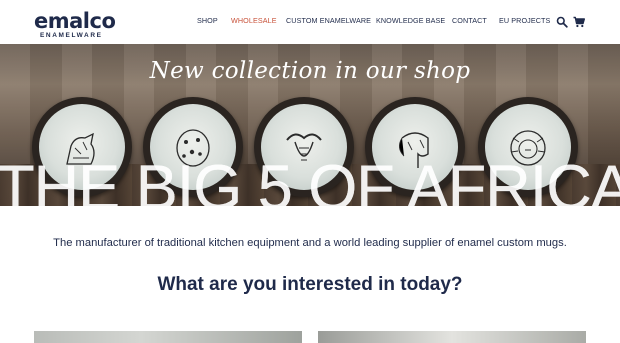 Image resolution: width=620 pixels, height=343 pixels. I want to click on category-card-right, so click(452, 337).